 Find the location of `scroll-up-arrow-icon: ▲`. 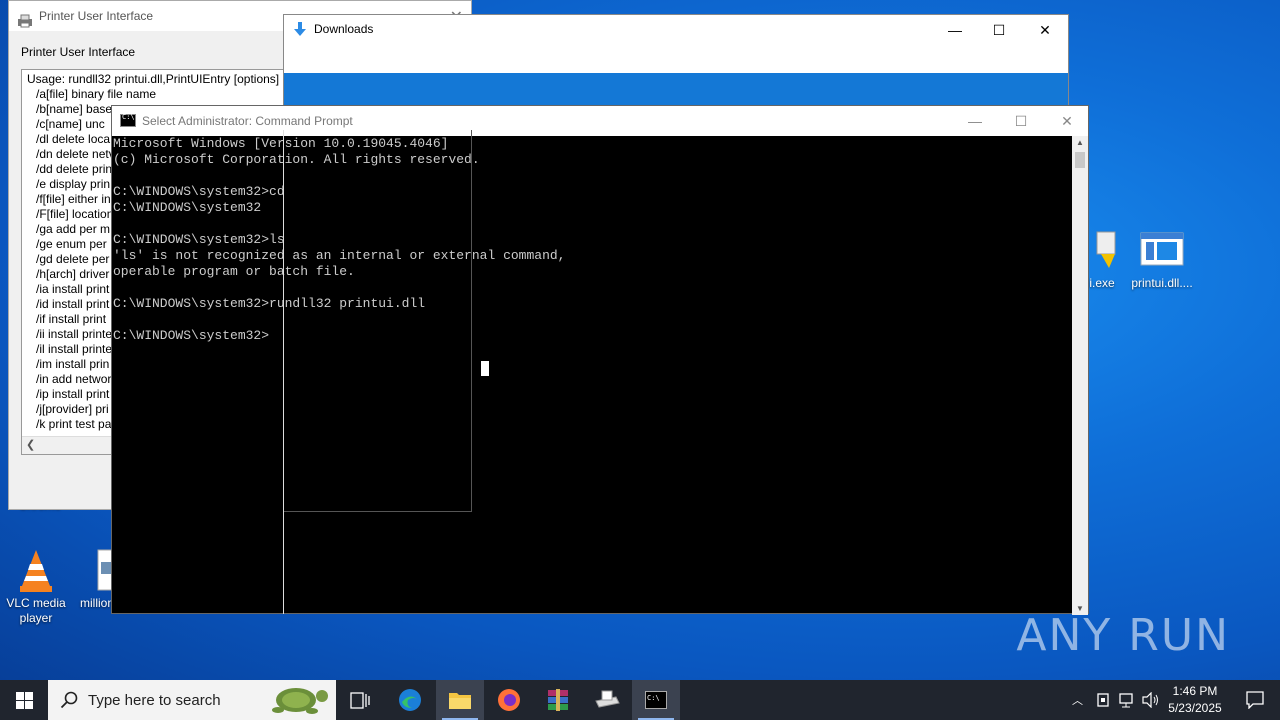

scroll-up-arrow-icon: ▲ is located at coordinates (1080, 142).